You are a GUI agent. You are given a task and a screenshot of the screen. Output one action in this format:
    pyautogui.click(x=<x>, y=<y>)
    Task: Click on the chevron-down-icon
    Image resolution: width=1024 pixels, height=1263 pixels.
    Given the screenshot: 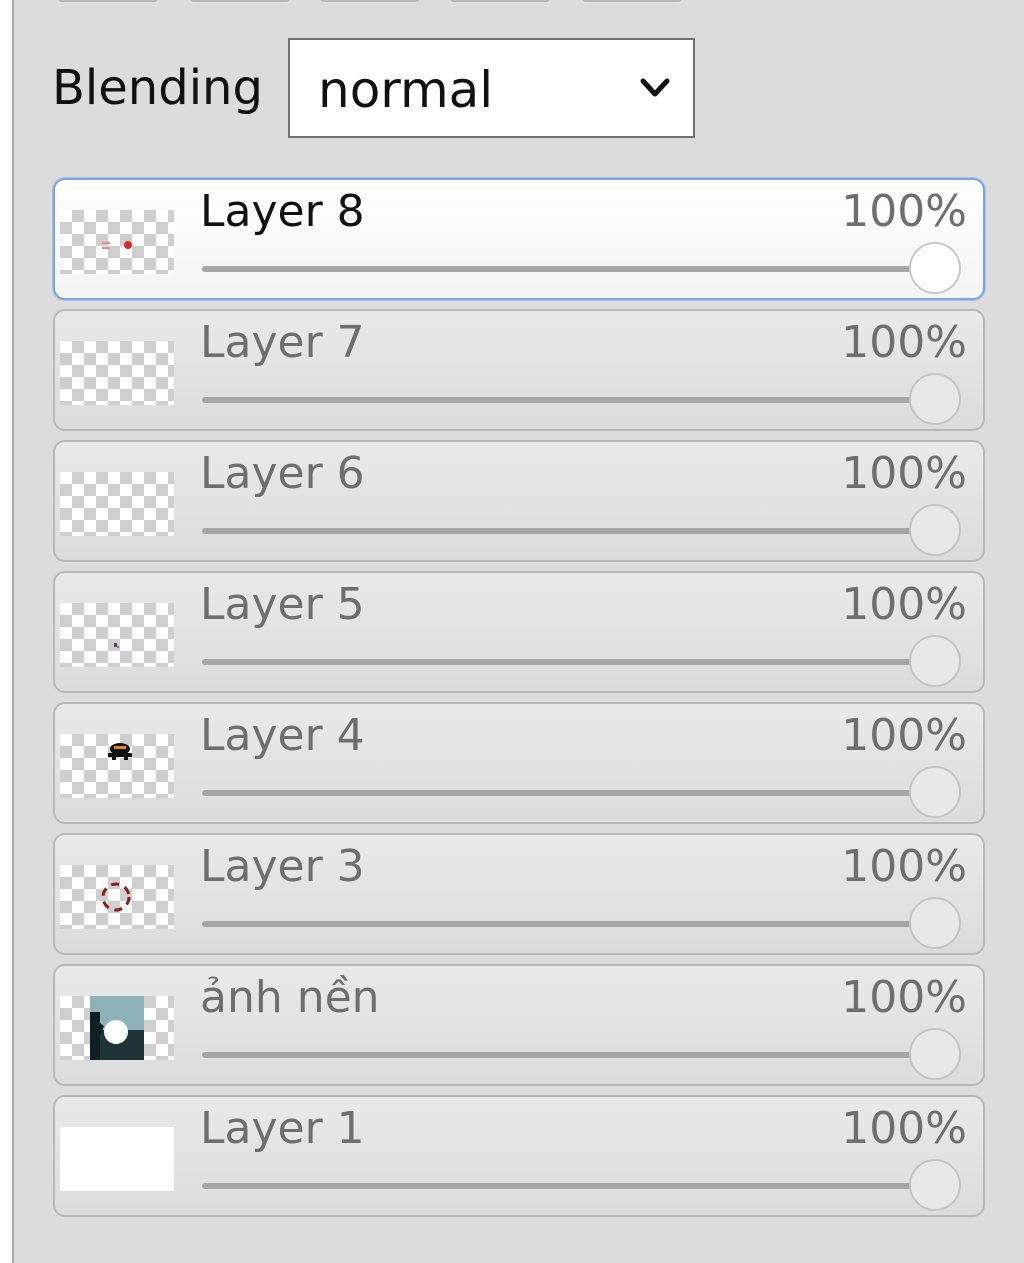 What is the action you would take?
    pyautogui.click(x=655, y=87)
    